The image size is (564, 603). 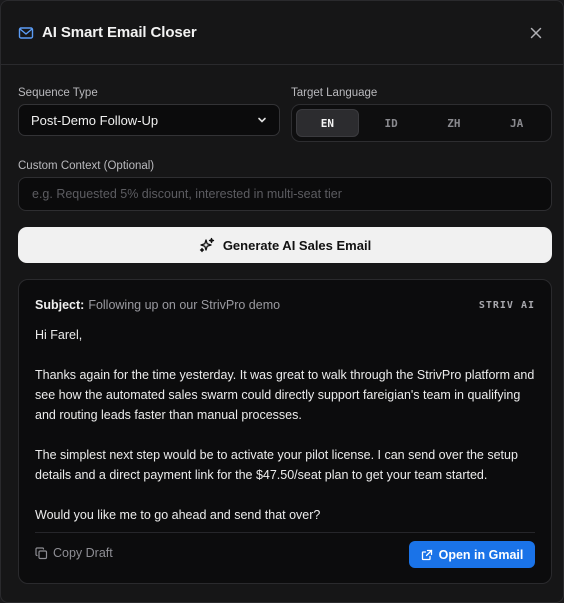 I want to click on language-option-id: ID, so click(x=391, y=123).